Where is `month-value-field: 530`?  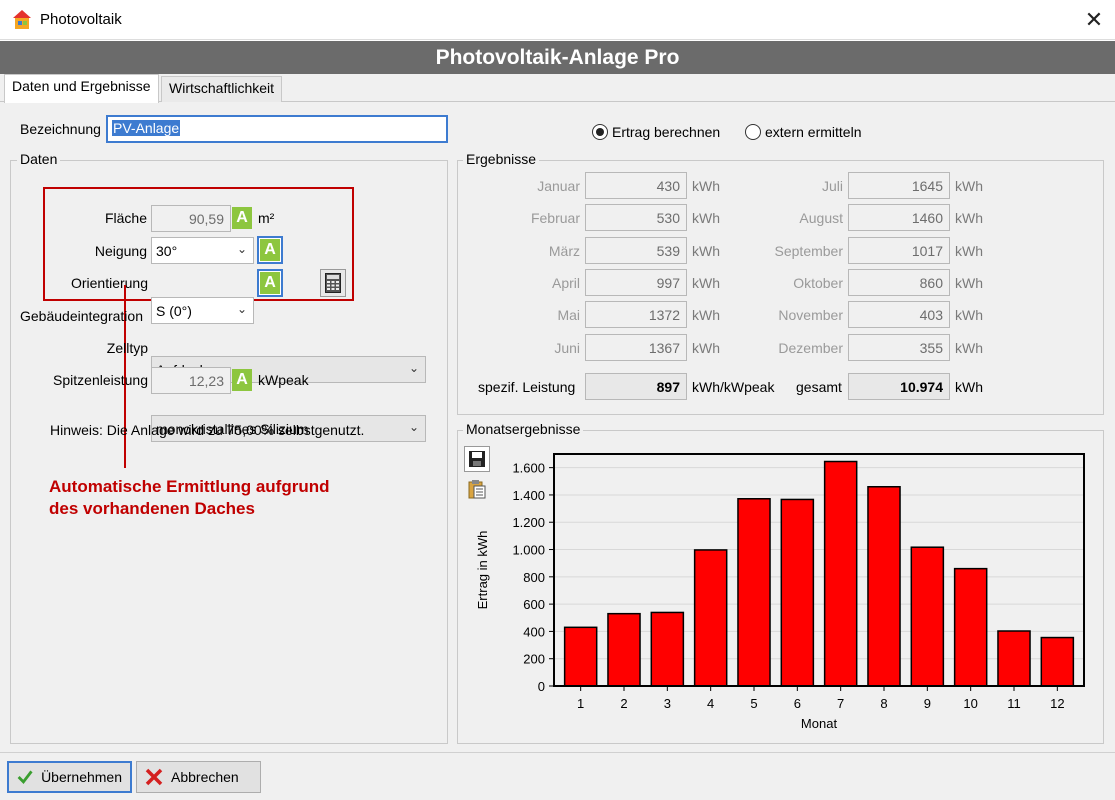 month-value-field: 530 is located at coordinates (636, 217).